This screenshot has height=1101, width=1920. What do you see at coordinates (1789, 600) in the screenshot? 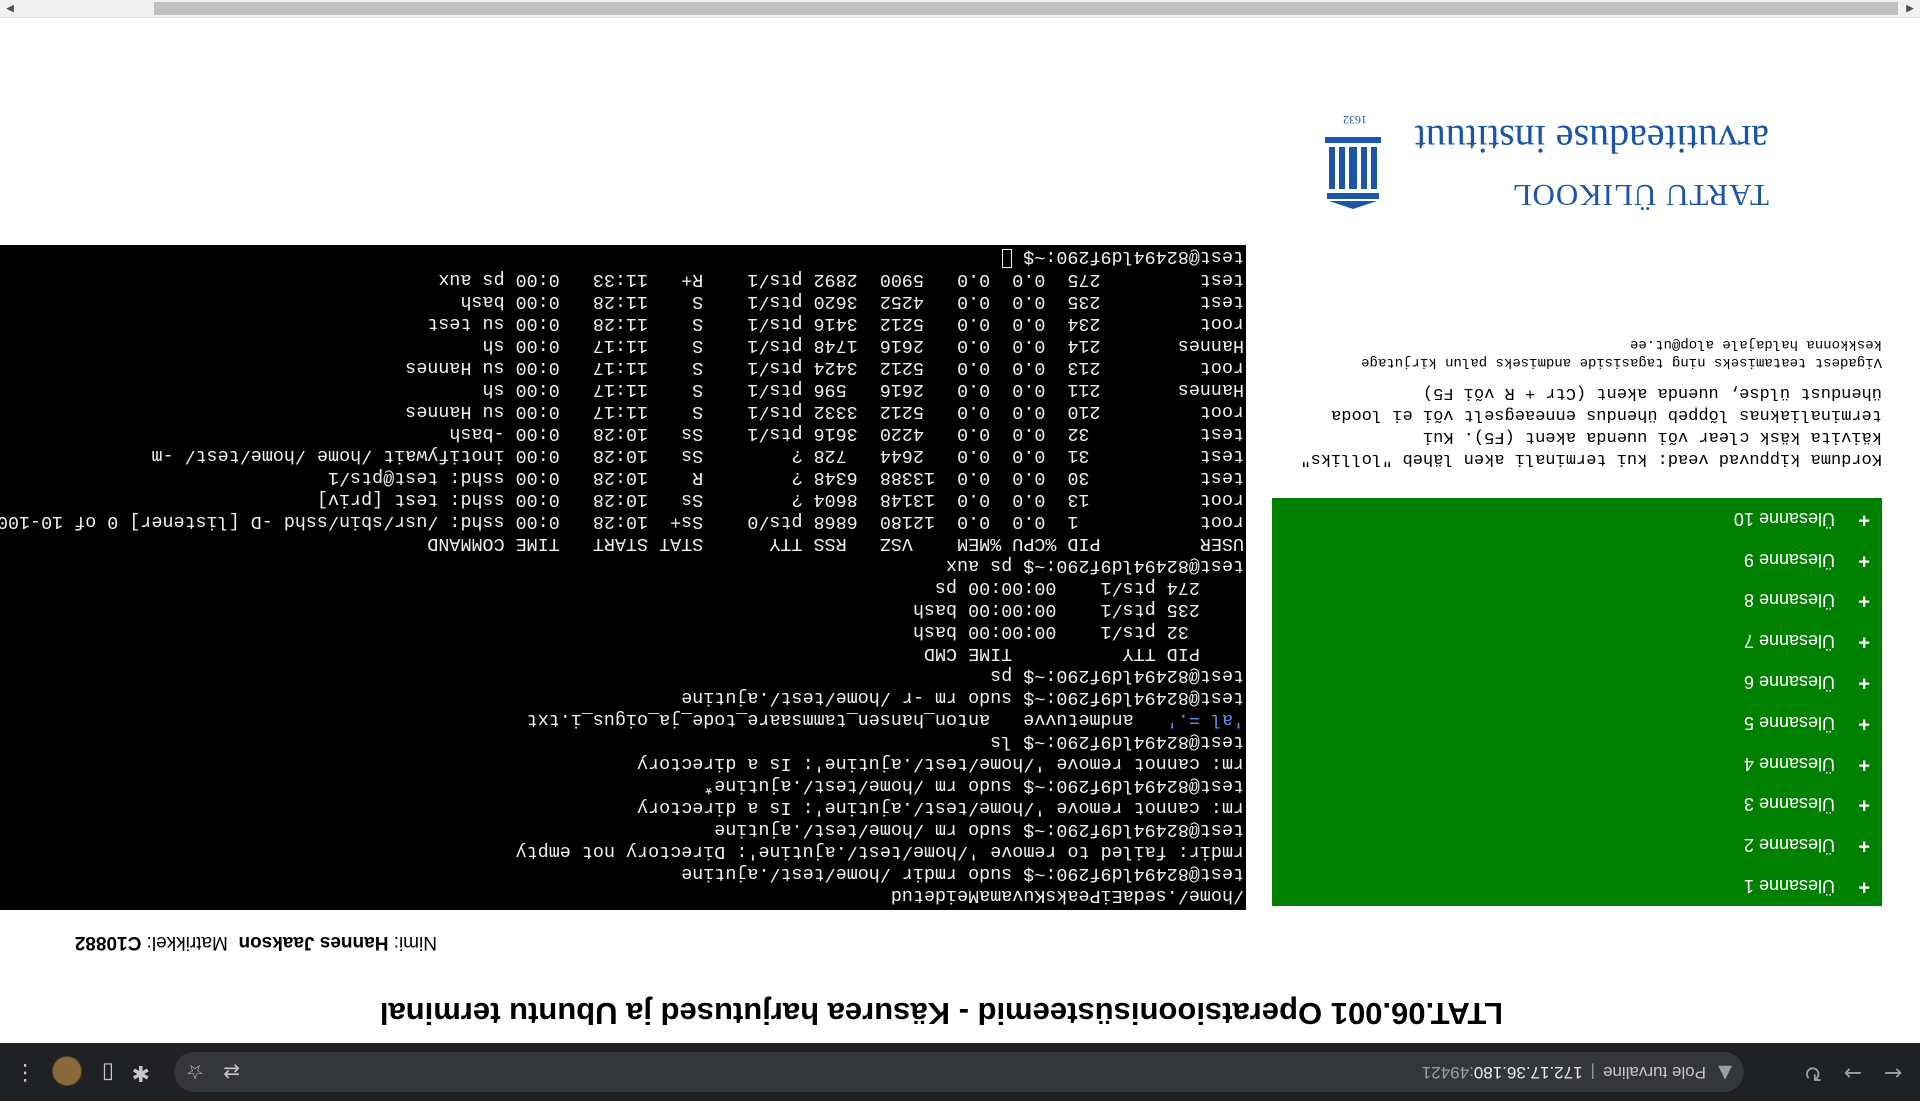
I see `task-label: Ülesanne 8` at bounding box center [1789, 600].